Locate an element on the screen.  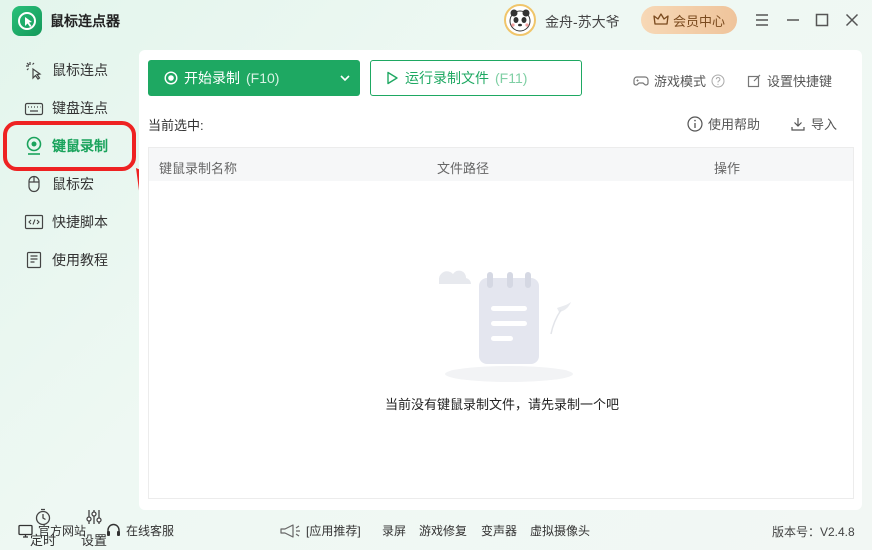
monitor-icon is located at coordinates (25, 531).